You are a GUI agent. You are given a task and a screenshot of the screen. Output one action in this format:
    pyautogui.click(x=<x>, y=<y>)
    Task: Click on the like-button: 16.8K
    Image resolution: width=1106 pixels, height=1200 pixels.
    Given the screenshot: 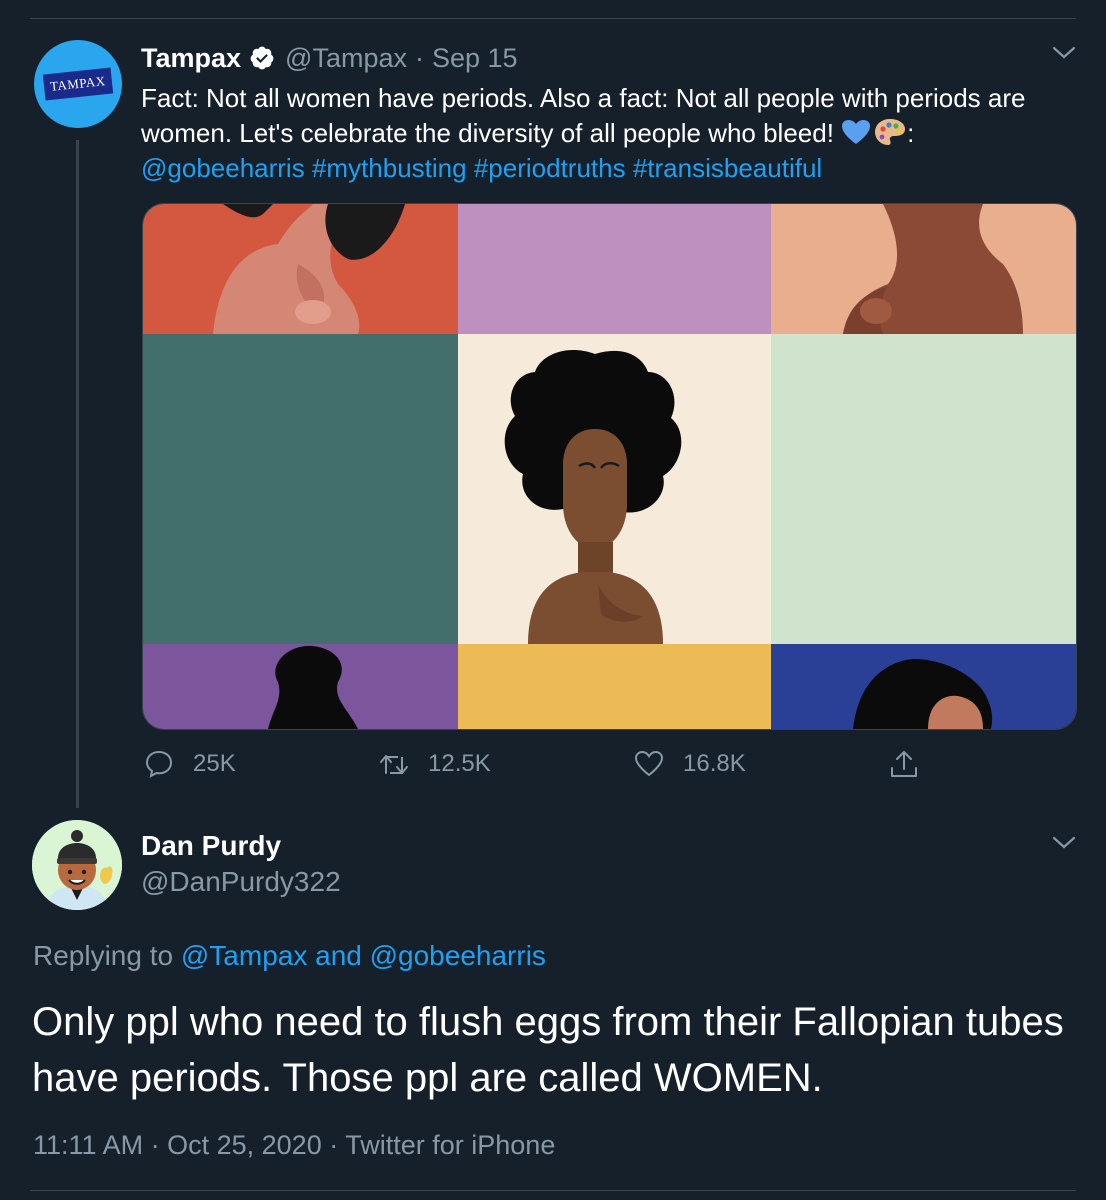 What is the action you would take?
    pyautogui.click(x=689, y=764)
    